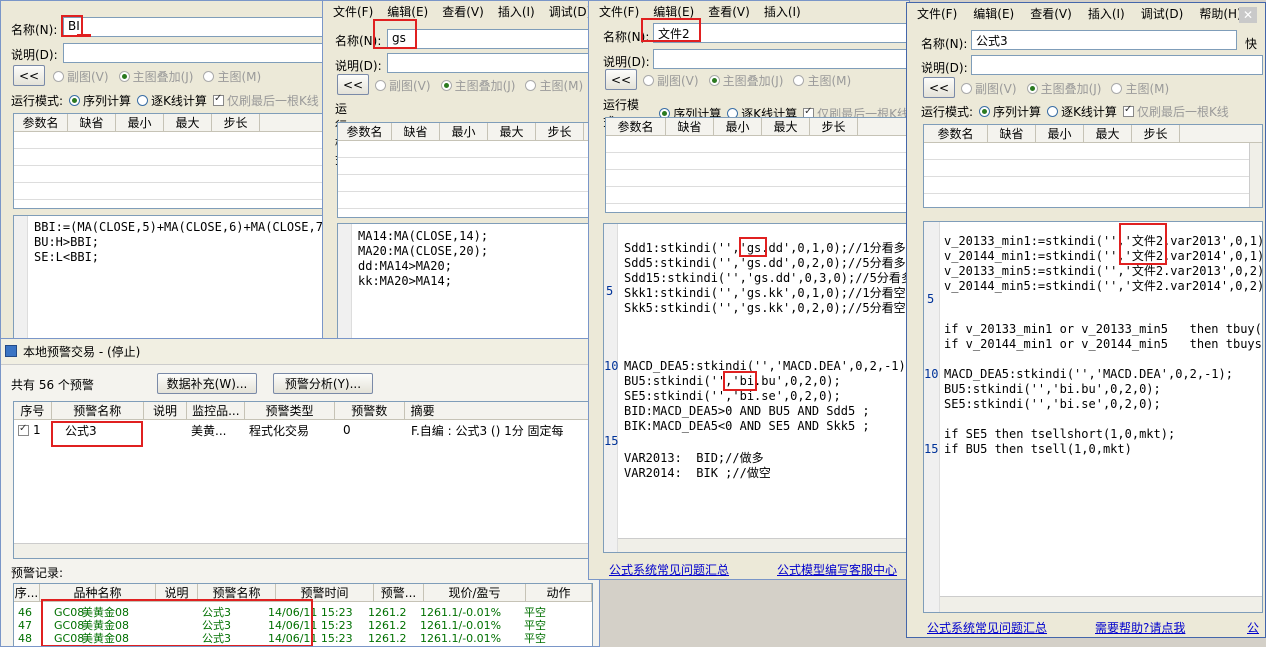  Describe the element at coordinates (423, 251) in the screenshot. I see `code-line: MA20:MA(CLOSE,20);` at that location.